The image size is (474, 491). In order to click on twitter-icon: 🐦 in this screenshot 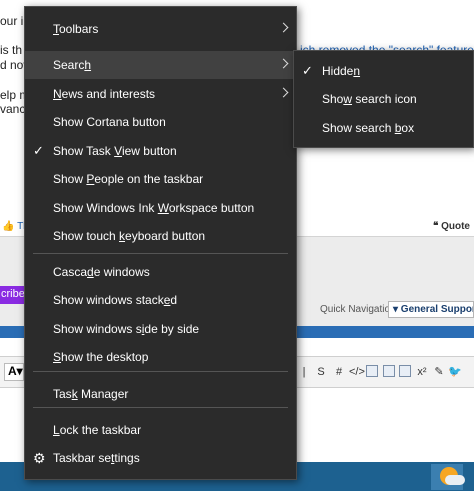, I will do `click(455, 372)`.